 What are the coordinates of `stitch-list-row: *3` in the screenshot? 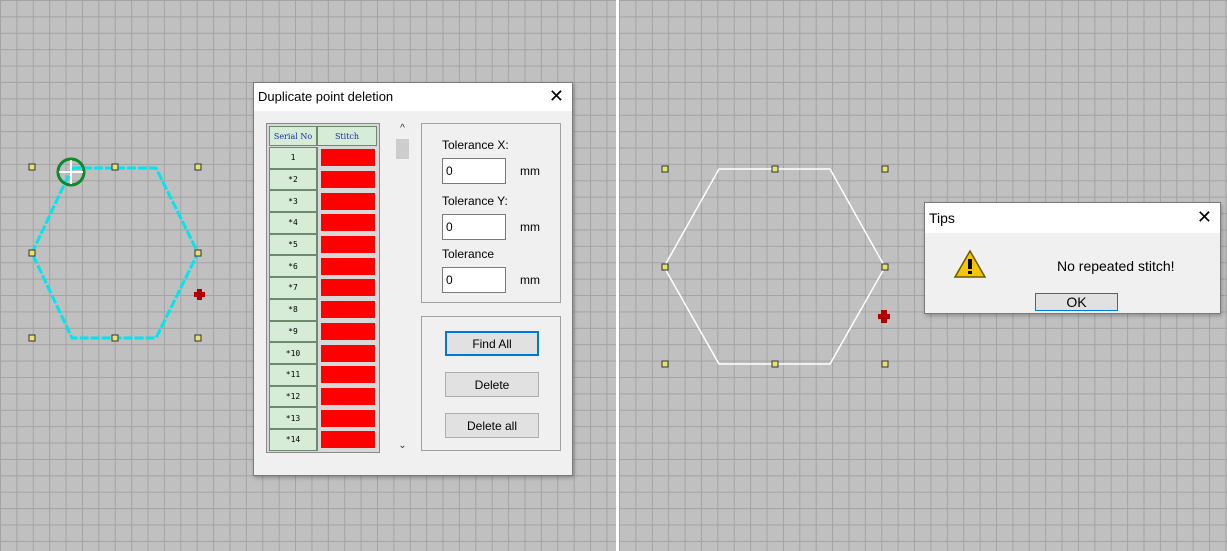 It's located at (323, 201).